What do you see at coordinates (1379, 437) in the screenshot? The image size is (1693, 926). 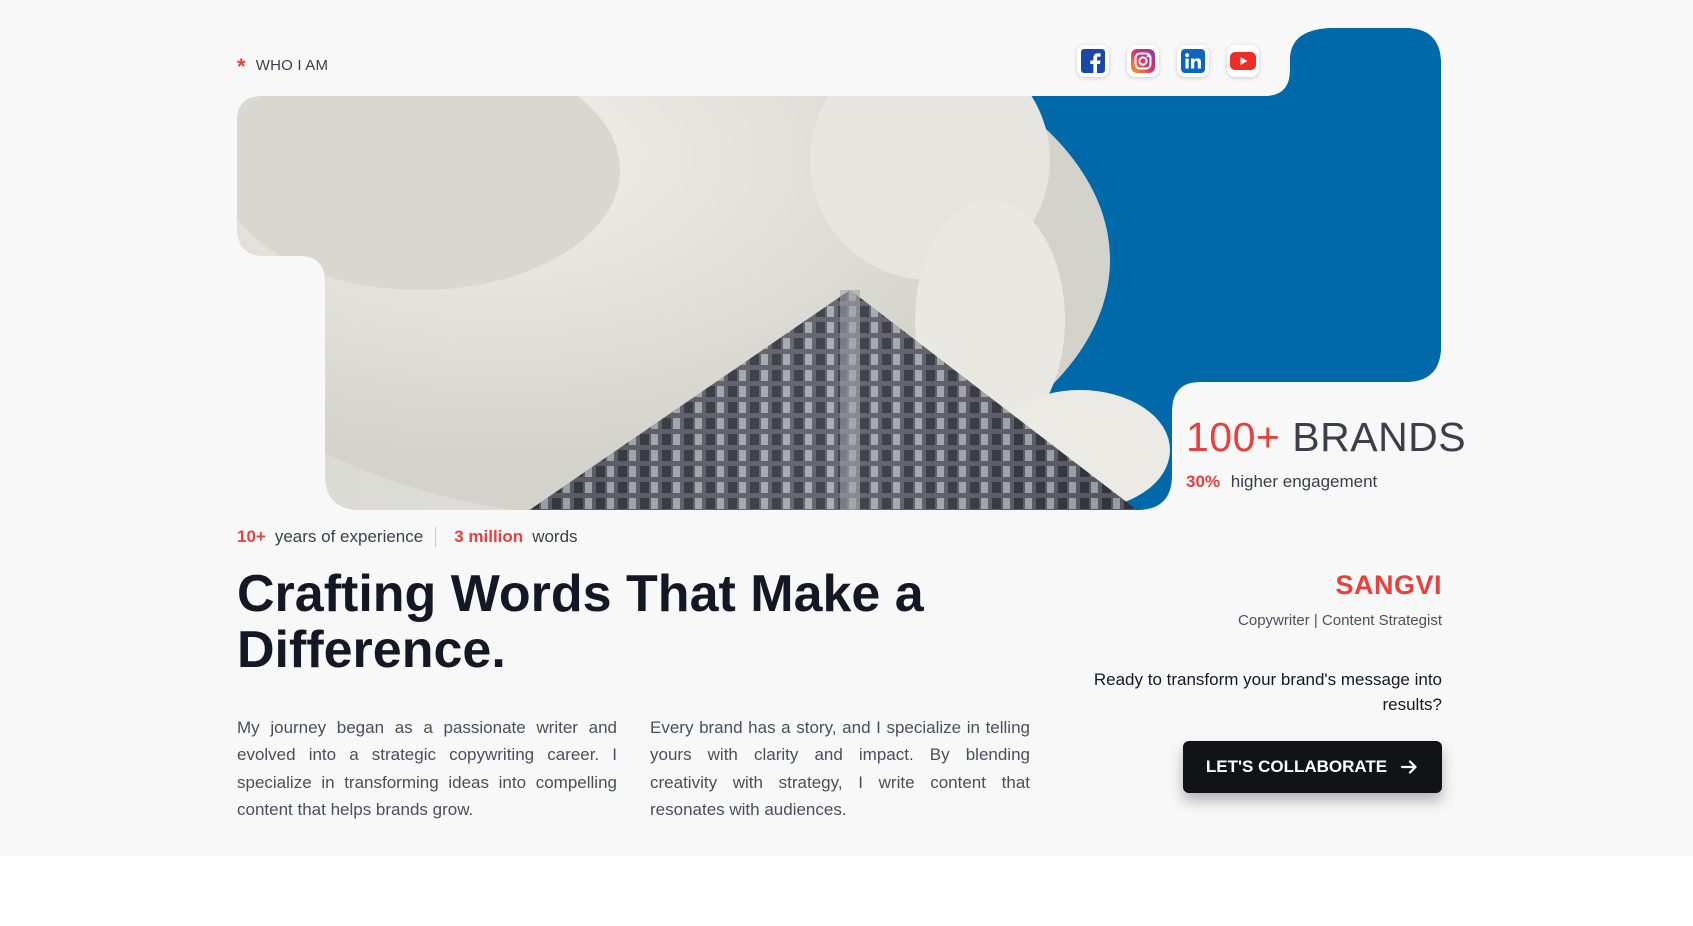 I see `brands-label: BRANDS` at bounding box center [1379, 437].